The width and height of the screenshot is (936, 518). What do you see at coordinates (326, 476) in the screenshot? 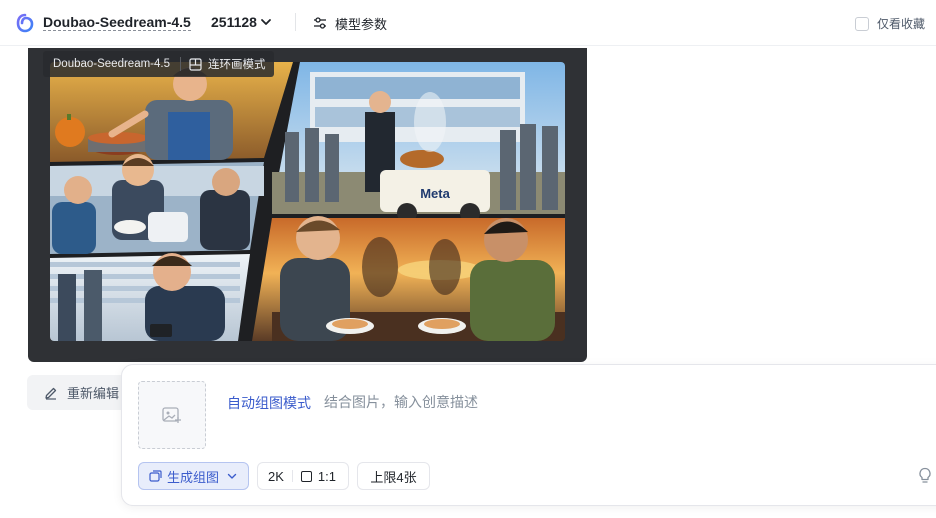
I see `ratio-value: 1:1` at bounding box center [326, 476].